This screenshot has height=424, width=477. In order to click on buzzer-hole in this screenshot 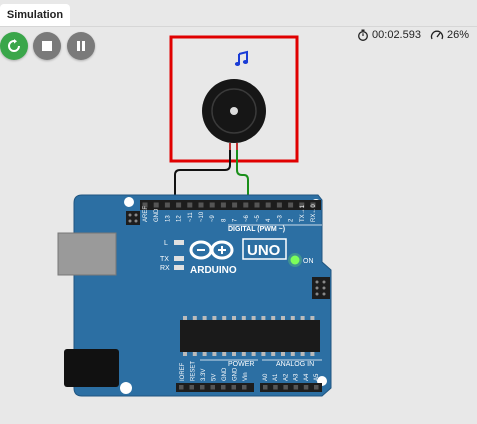, I will do `click(234, 111)`.